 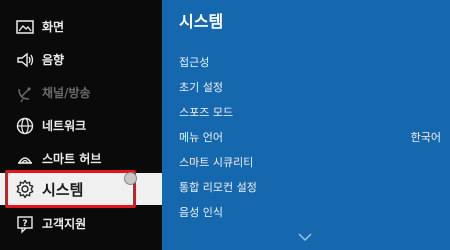 What do you see at coordinates (201, 137) in the screenshot?
I see `menu-item-label: 메뉴 언어` at bounding box center [201, 137].